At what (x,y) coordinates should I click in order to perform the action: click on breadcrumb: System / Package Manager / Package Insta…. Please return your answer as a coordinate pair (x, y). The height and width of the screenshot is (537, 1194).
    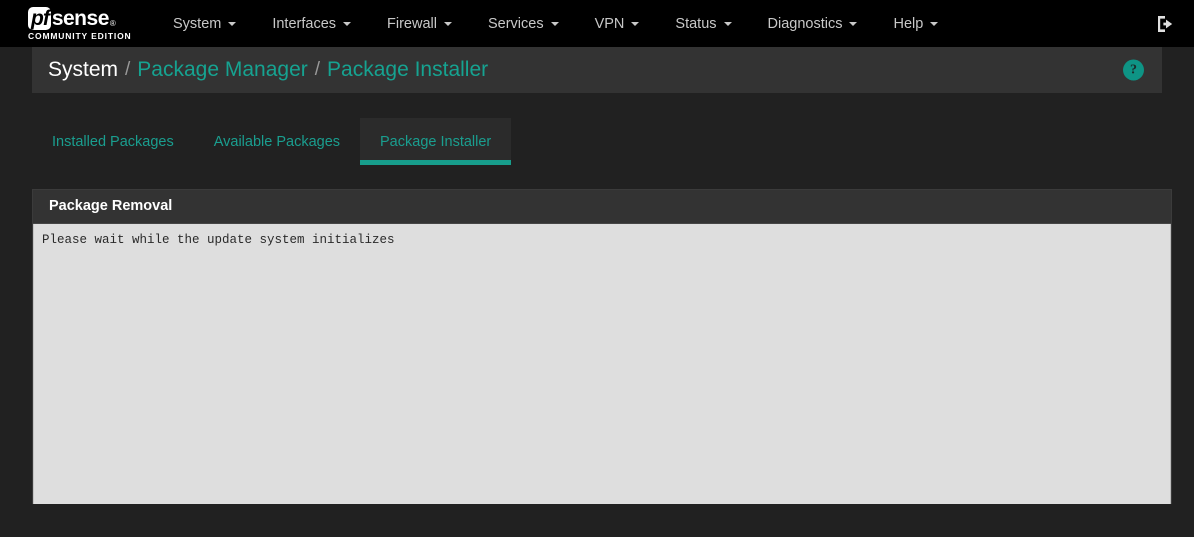
    Looking at the image, I should click on (597, 70).